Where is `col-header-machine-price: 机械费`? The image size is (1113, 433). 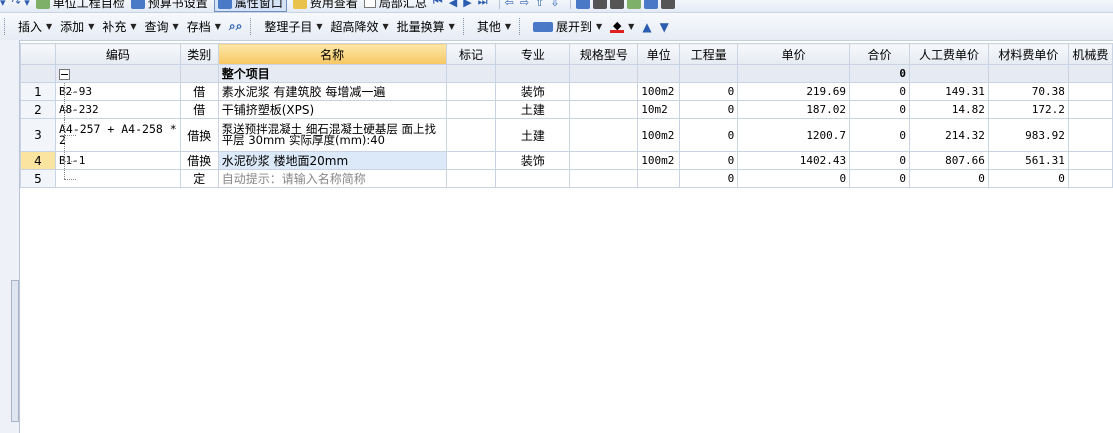 col-header-machine-price: 机械费 is located at coordinates (1090, 54).